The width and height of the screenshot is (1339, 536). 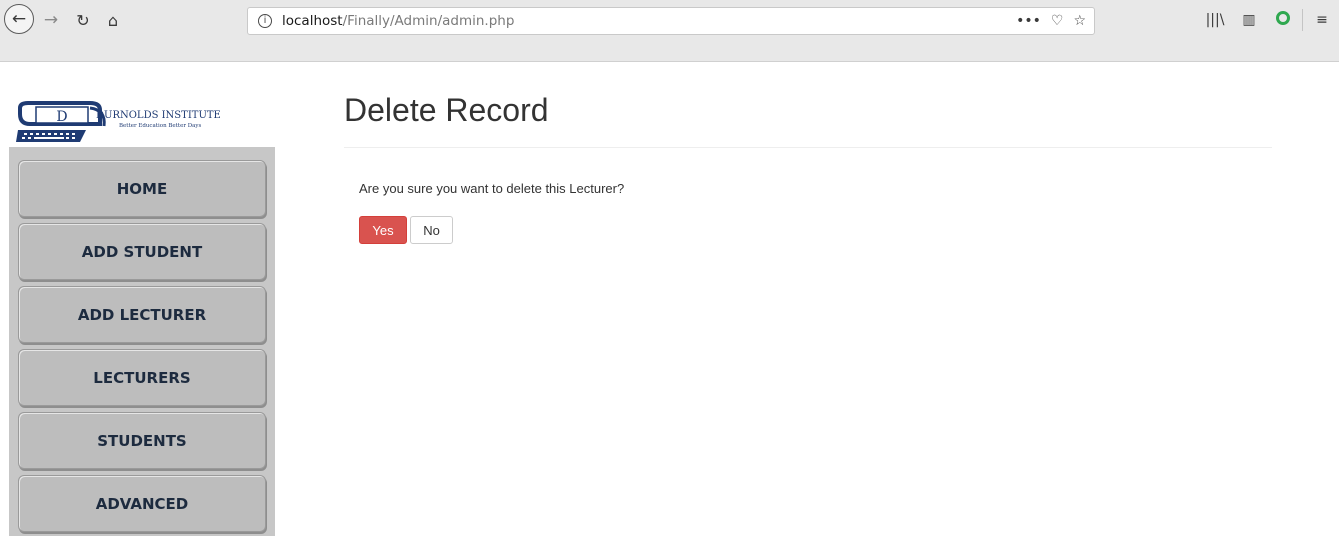 I want to click on info-icon: i, so click(x=265, y=21).